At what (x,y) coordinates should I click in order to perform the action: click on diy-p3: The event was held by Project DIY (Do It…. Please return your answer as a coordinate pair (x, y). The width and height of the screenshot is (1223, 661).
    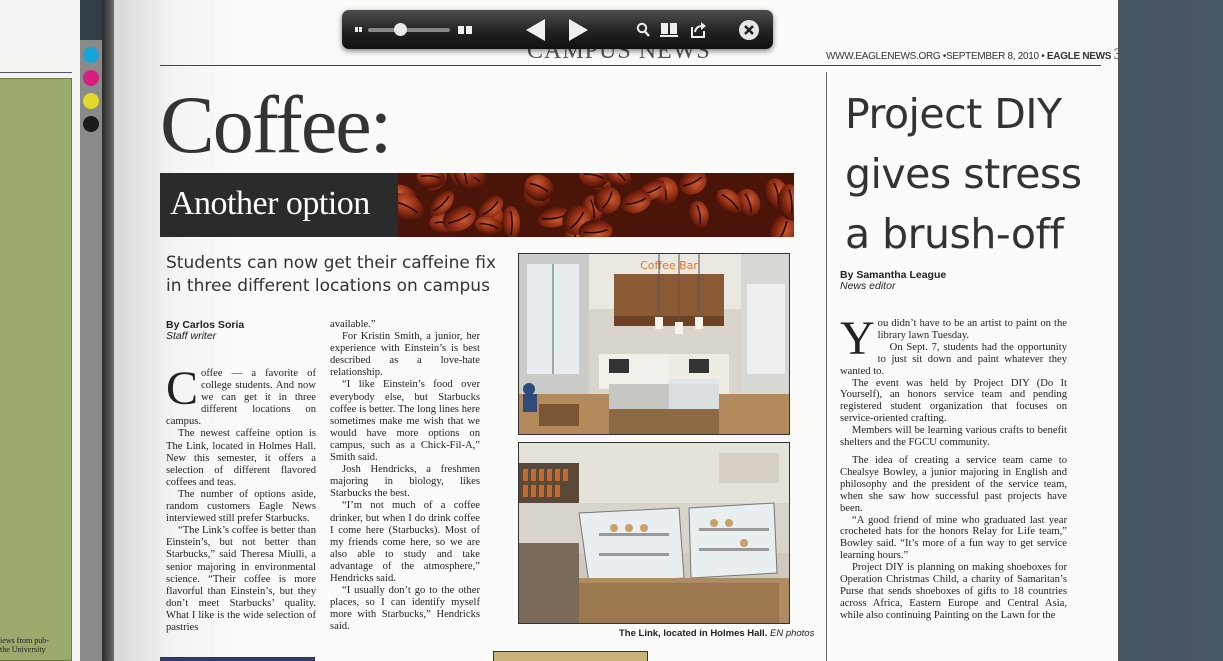
    Looking at the image, I should click on (953, 401).